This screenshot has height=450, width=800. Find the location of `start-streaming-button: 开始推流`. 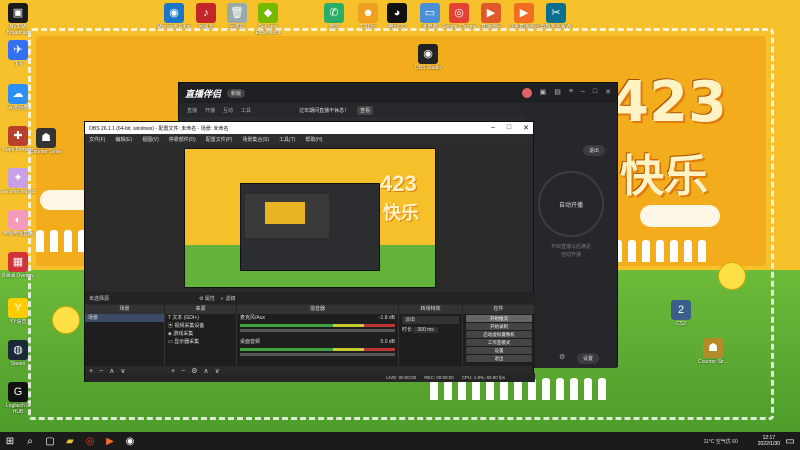

start-streaming-button: 开始推流 is located at coordinates (499, 318).